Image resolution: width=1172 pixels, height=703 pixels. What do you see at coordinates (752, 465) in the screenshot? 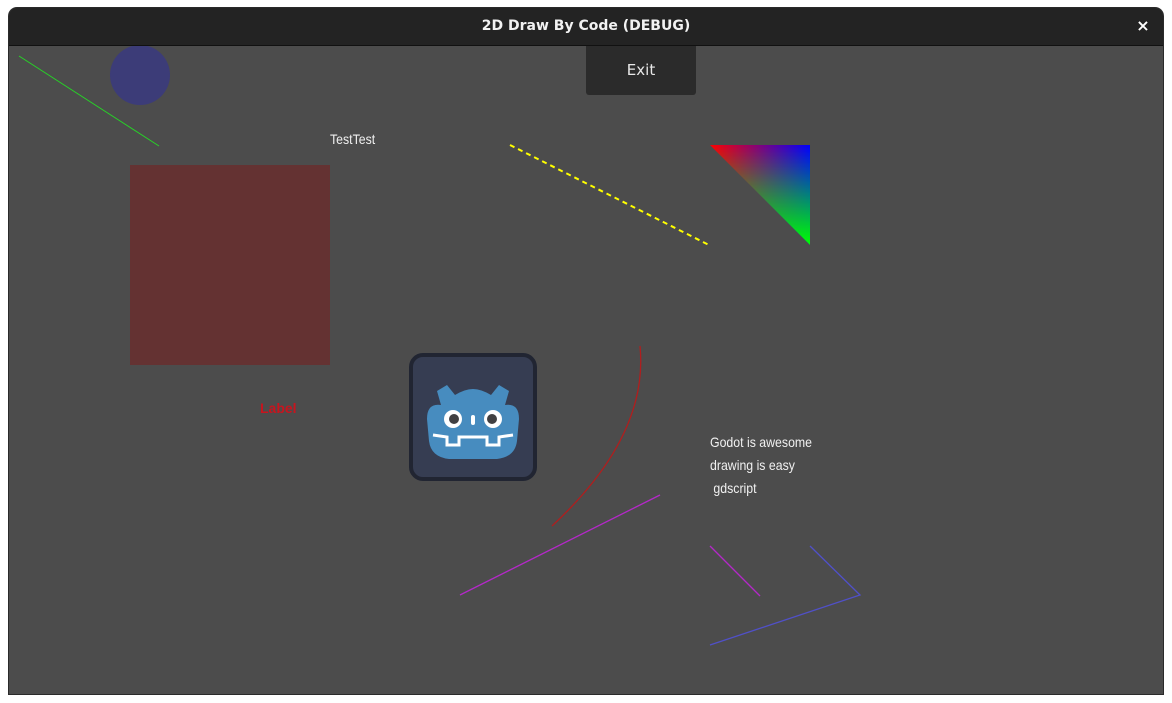
I see `text-line-2: drawing is easy` at bounding box center [752, 465].